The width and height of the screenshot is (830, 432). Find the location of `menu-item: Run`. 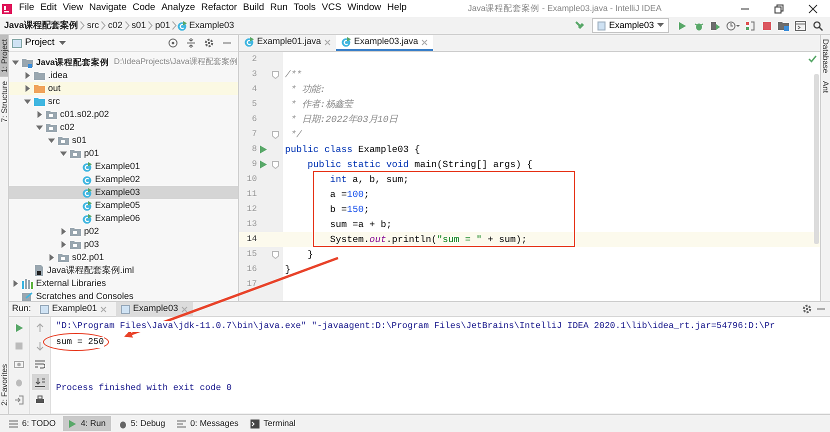

menu-item: Run is located at coordinates (279, 8).